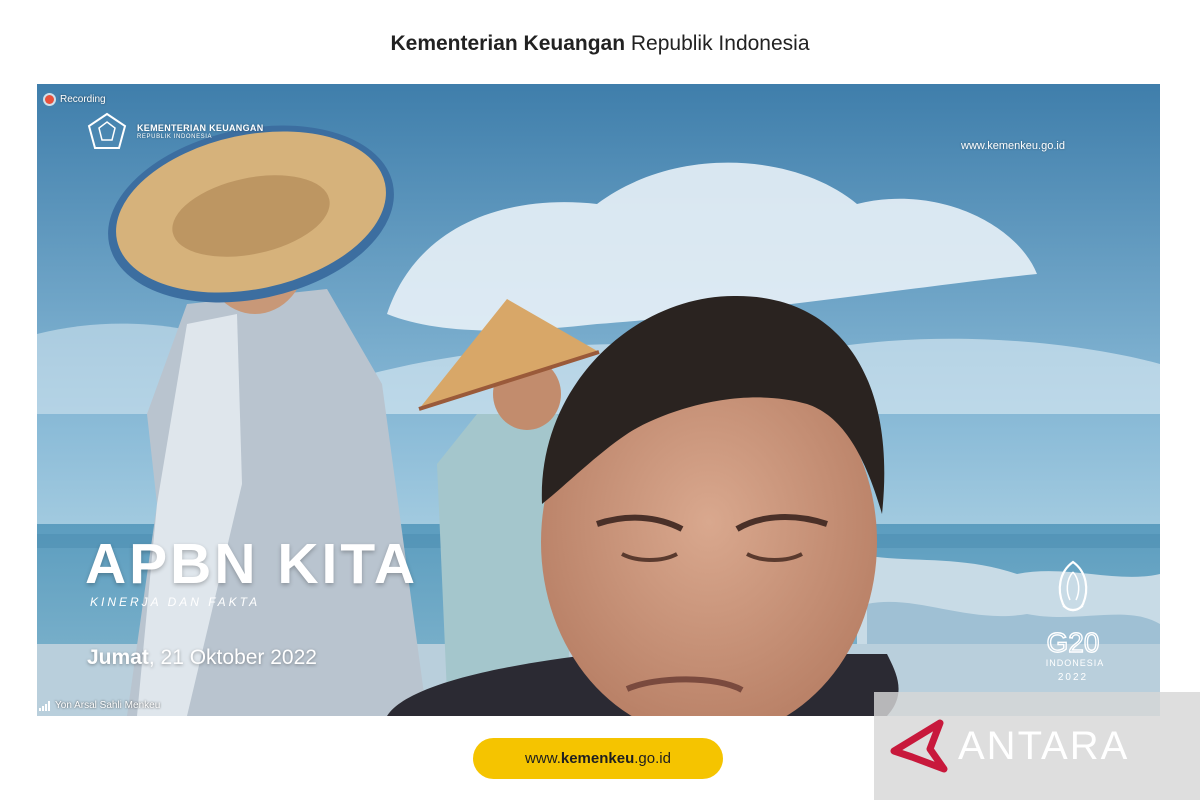 Image resolution: width=1200 pixels, height=800 pixels. I want to click on ministry-logo: KEMENTERIAN KEUANGAN REPUBLIK INDONESIA, so click(174, 132).